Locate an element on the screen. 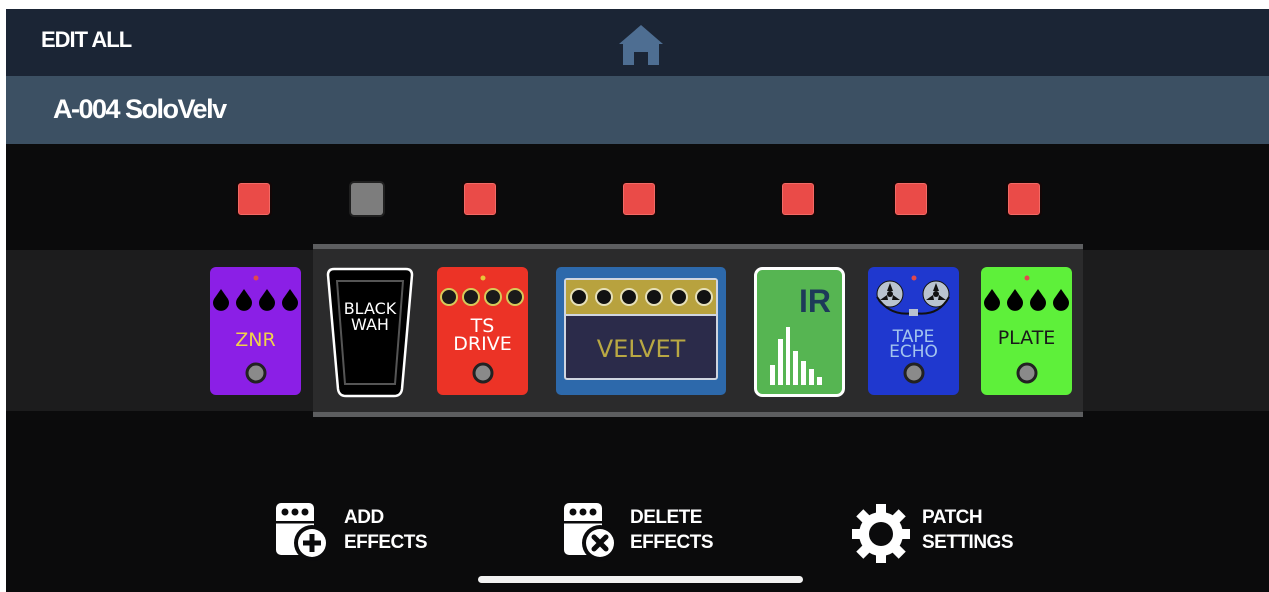 The image size is (1269, 592). effect-switch-znr is located at coordinates (254, 199).